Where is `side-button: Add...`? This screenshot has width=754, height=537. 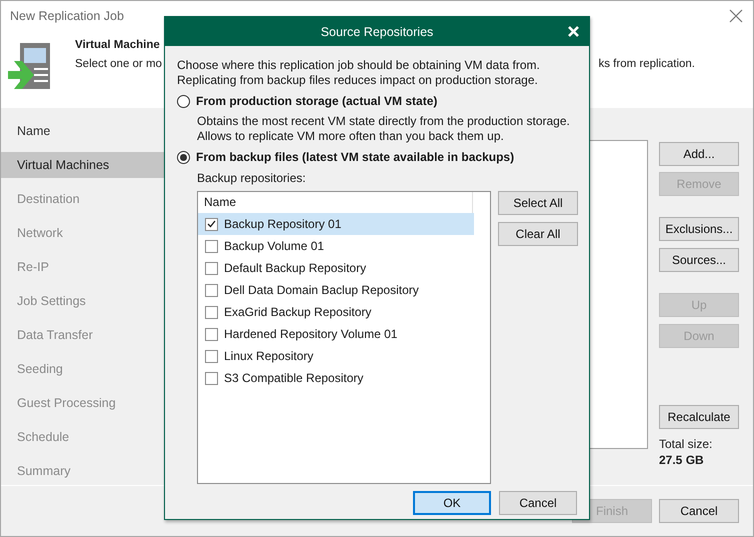
side-button: Add... is located at coordinates (699, 154).